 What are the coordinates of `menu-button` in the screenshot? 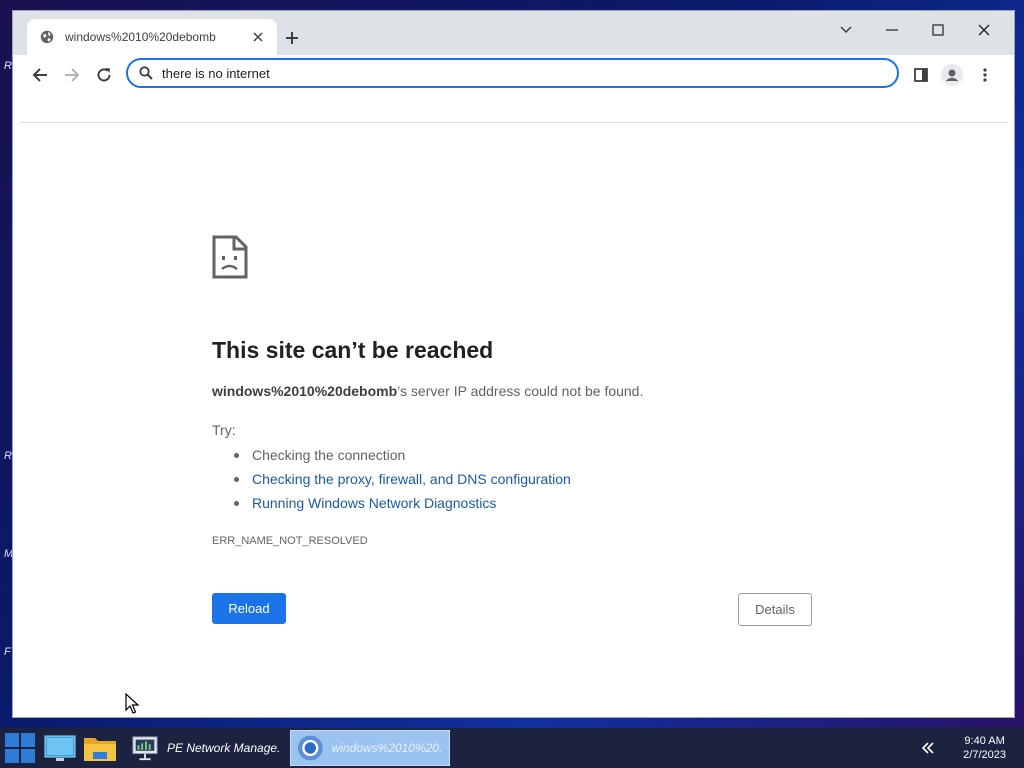 It's located at (985, 75).